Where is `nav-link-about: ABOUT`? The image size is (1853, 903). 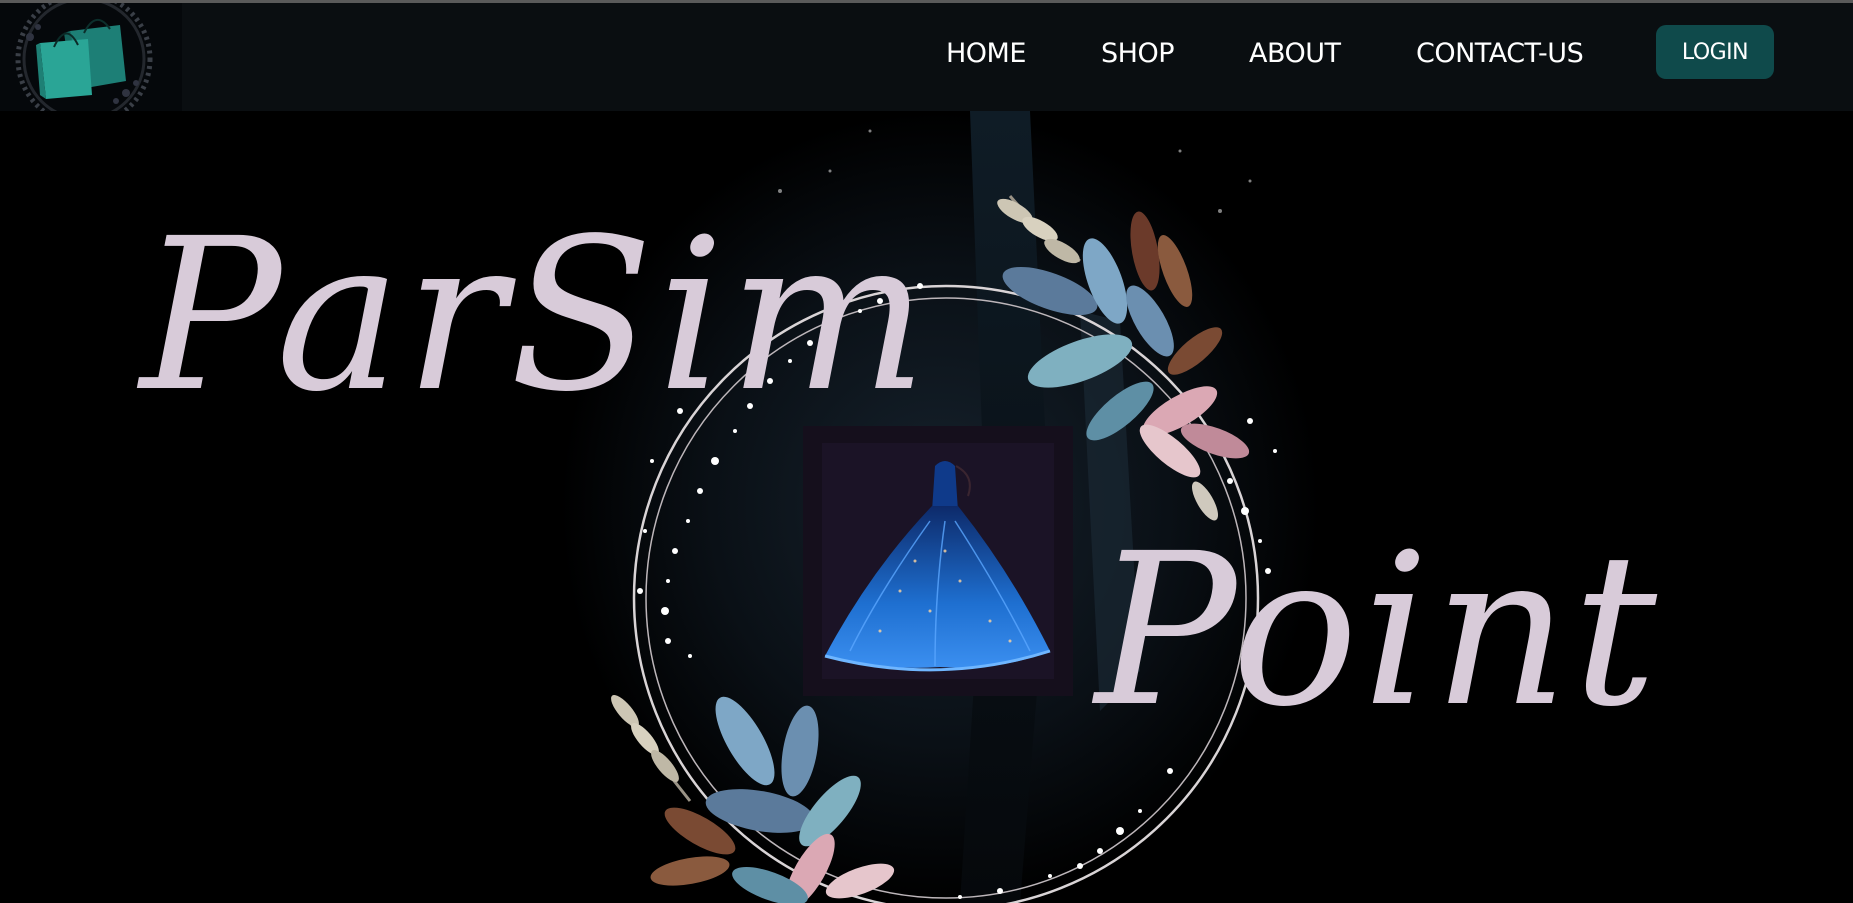 nav-link-about: ABOUT is located at coordinates (1295, 54).